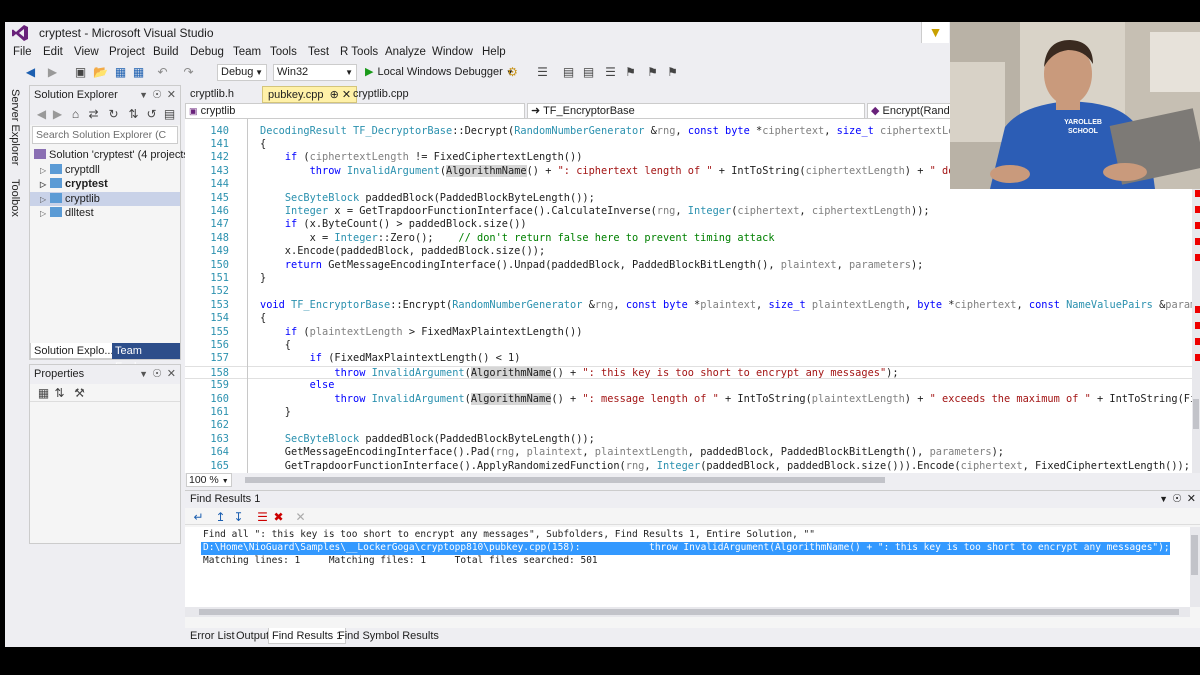  Describe the element at coordinates (381, 94) in the screenshot. I see `tab-cryptlib-cpp: cryptlib.cpp` at that location.